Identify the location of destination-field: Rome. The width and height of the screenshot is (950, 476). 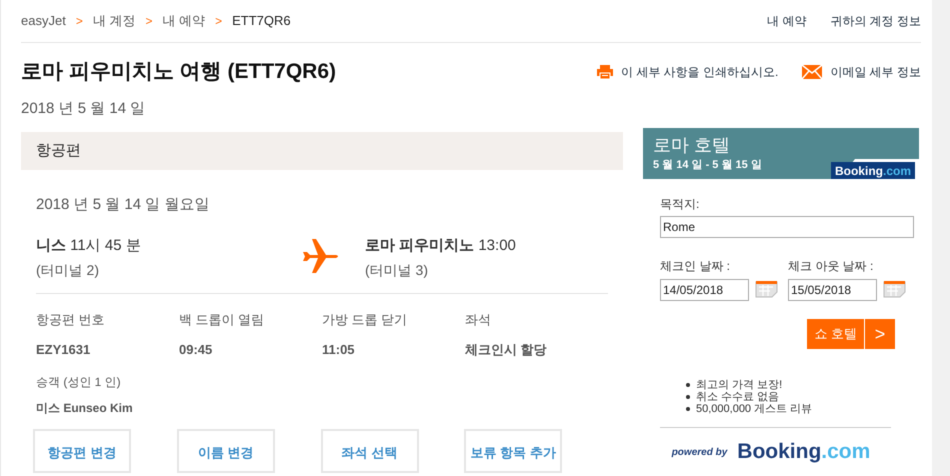
(787, 227).